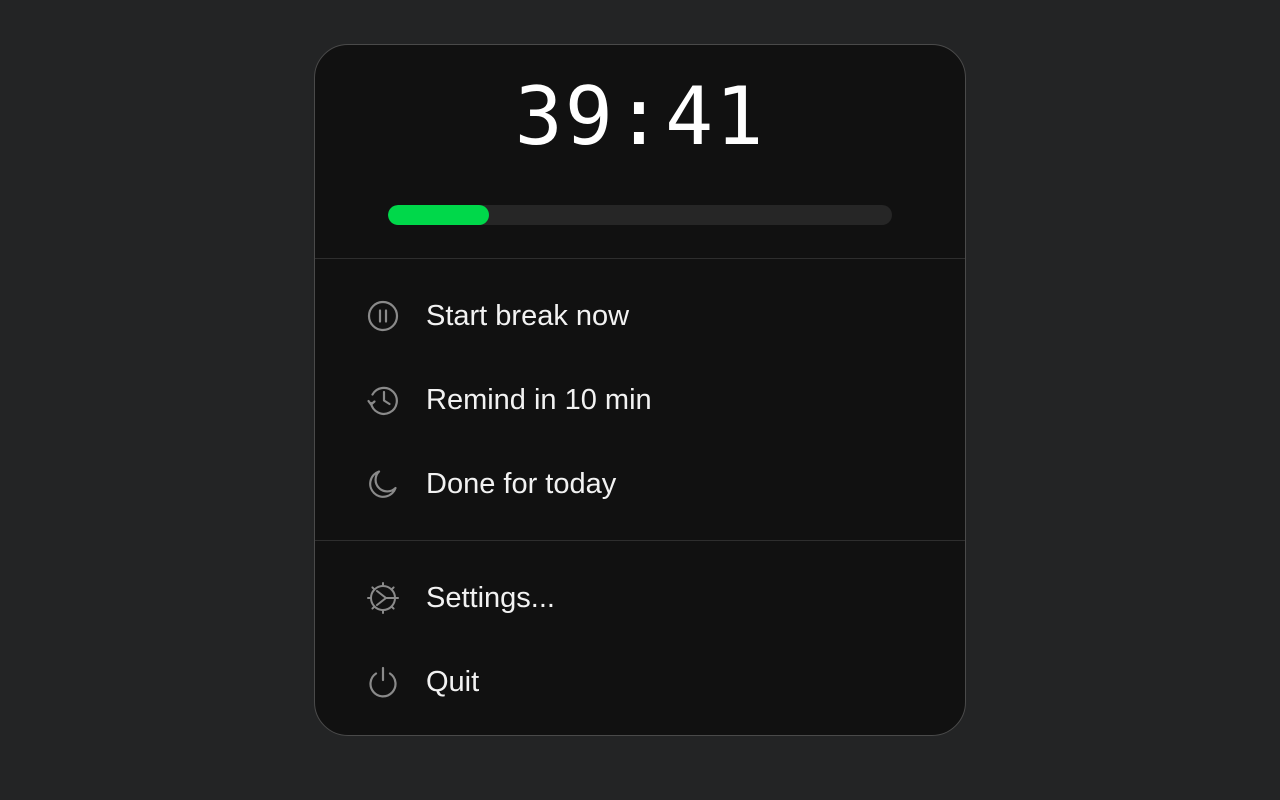  What do you see at coordinates (438, 215) in the screenshot?
I see `progress-bar-fill` at bounding box center [438, 215].